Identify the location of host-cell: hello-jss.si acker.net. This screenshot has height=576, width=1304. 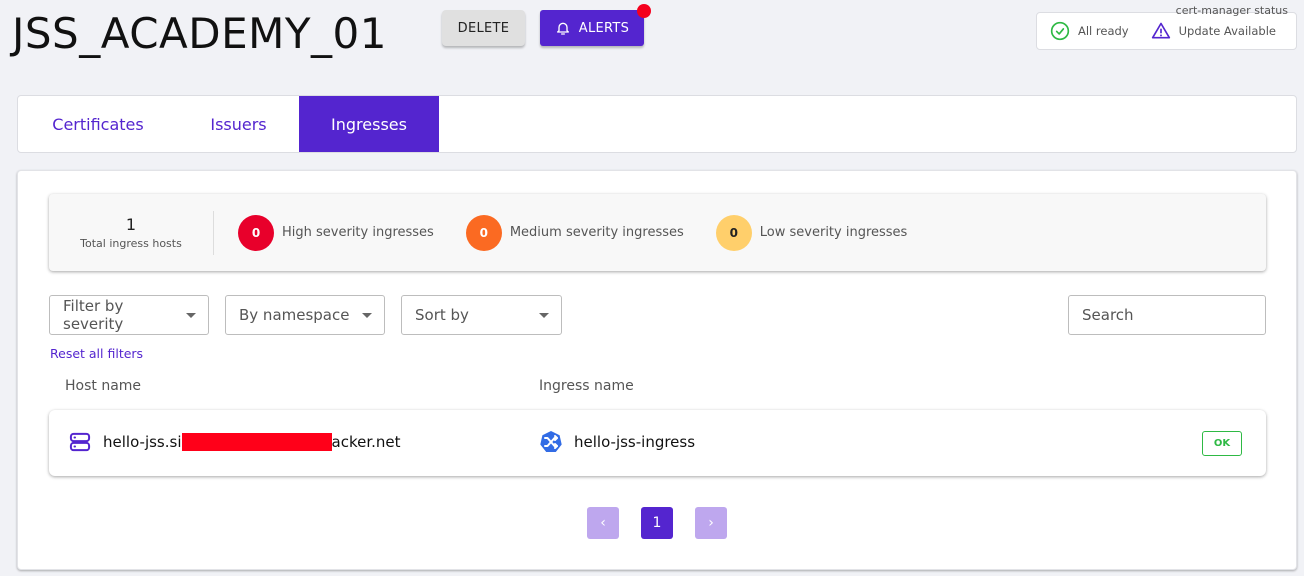
(235, 442).